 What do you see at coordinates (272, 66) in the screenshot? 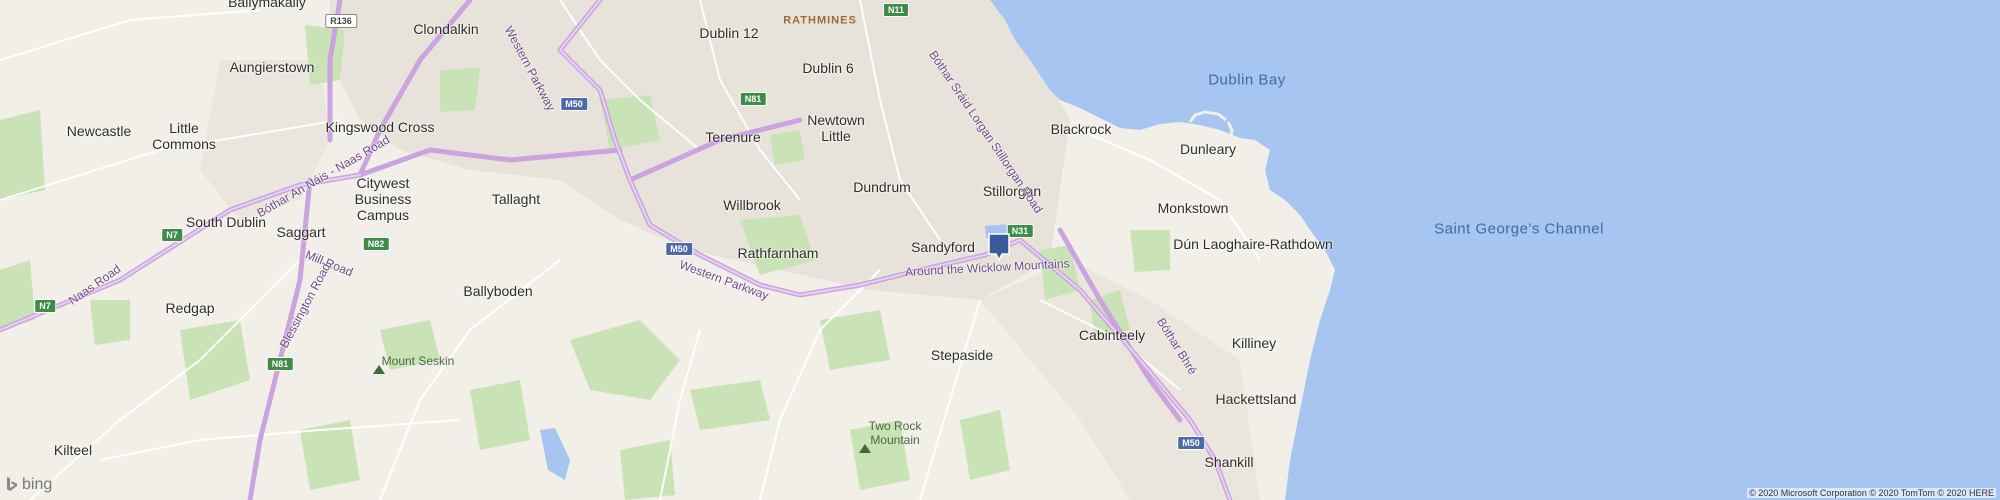
I see `town-label-aungierstown: Aungierstown` at bounding box center [272, 66].